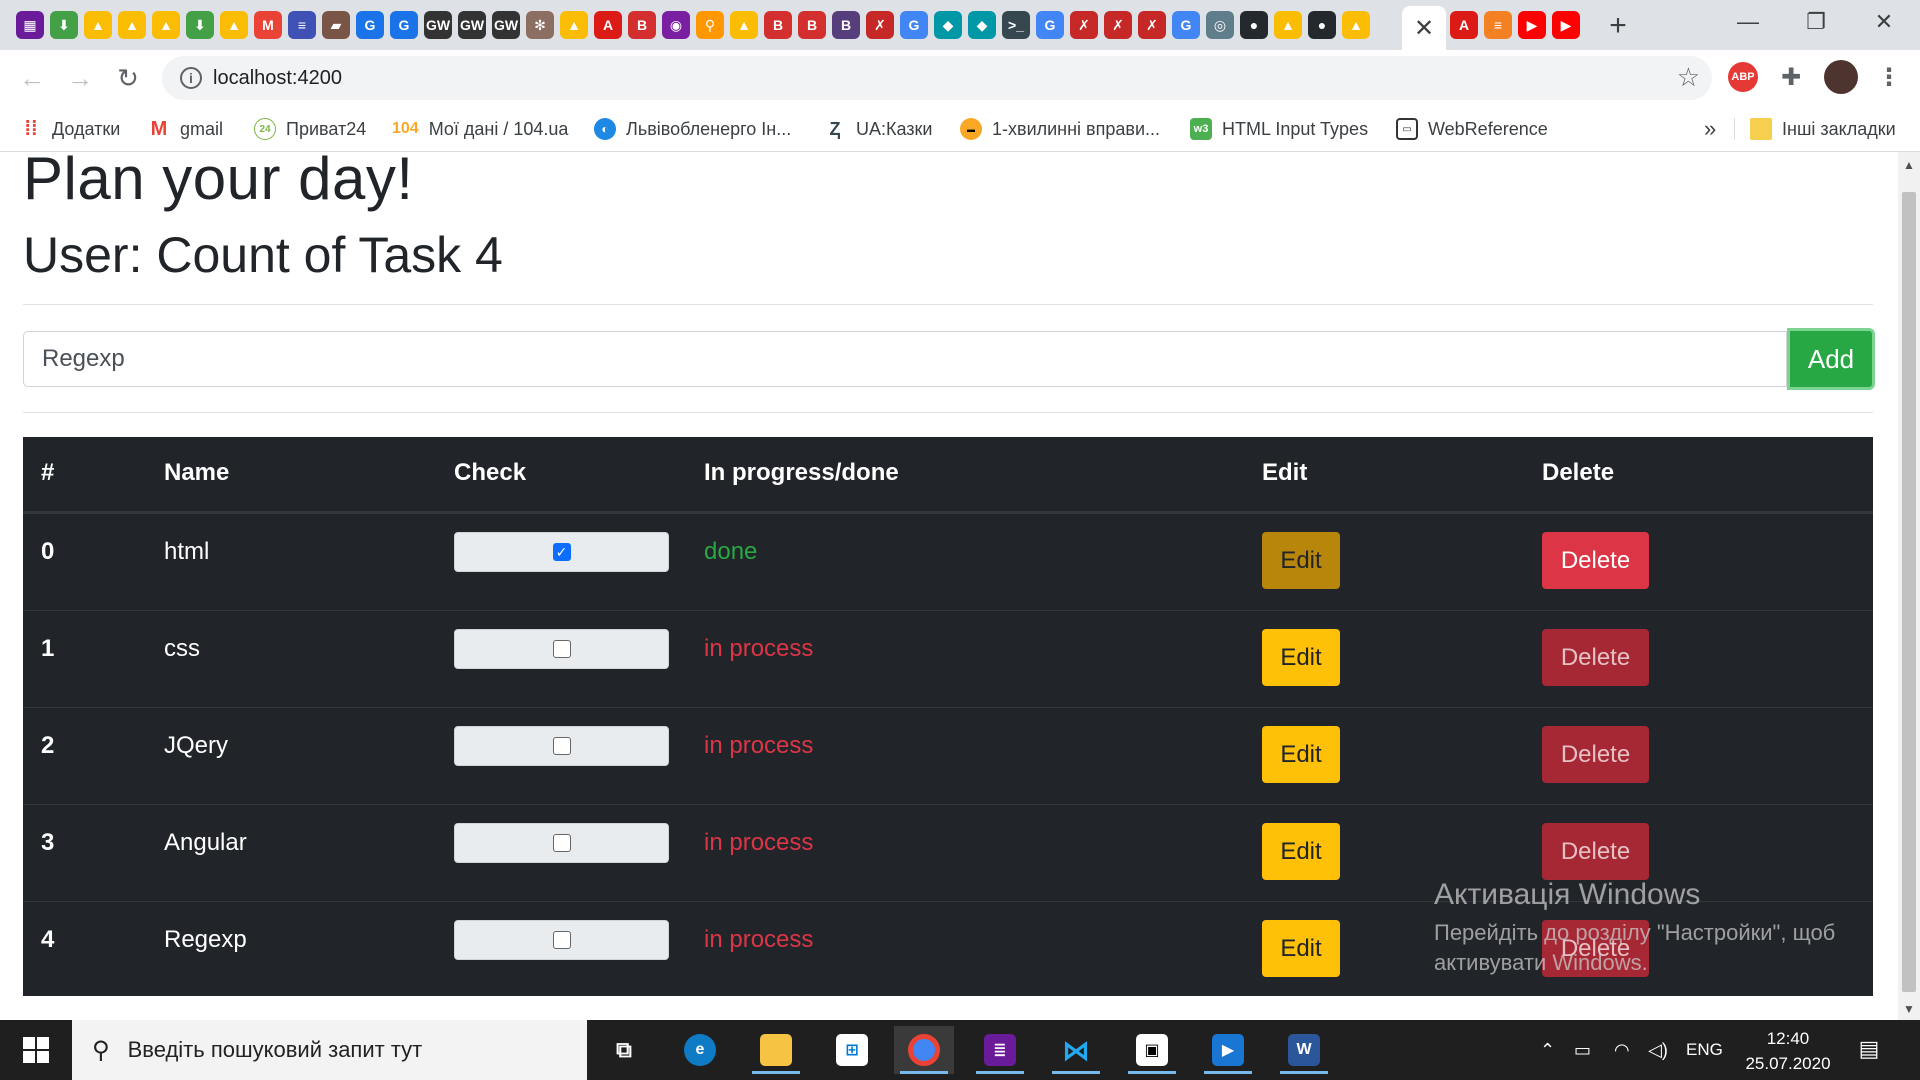 This screenshot has height=1080, width=1920. What do you see at coordinates (1279, 129) in the screenshot?
I see `bookmark-html-input-types: w3 HTML Input Types` at bounding box center [1279, 129].